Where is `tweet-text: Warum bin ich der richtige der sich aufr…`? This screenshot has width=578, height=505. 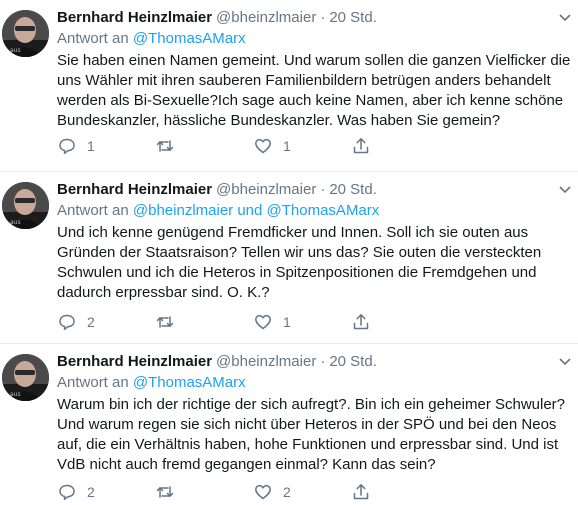
tweet-text: Warum bin ich der richtige der sich aufr… is located at coordinates (311, 434).